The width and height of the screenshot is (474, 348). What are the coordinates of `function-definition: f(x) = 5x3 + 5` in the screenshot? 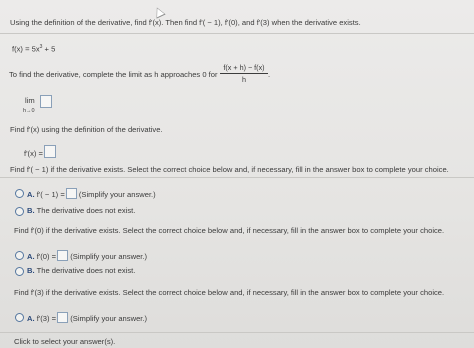 It's located at (33, 48).